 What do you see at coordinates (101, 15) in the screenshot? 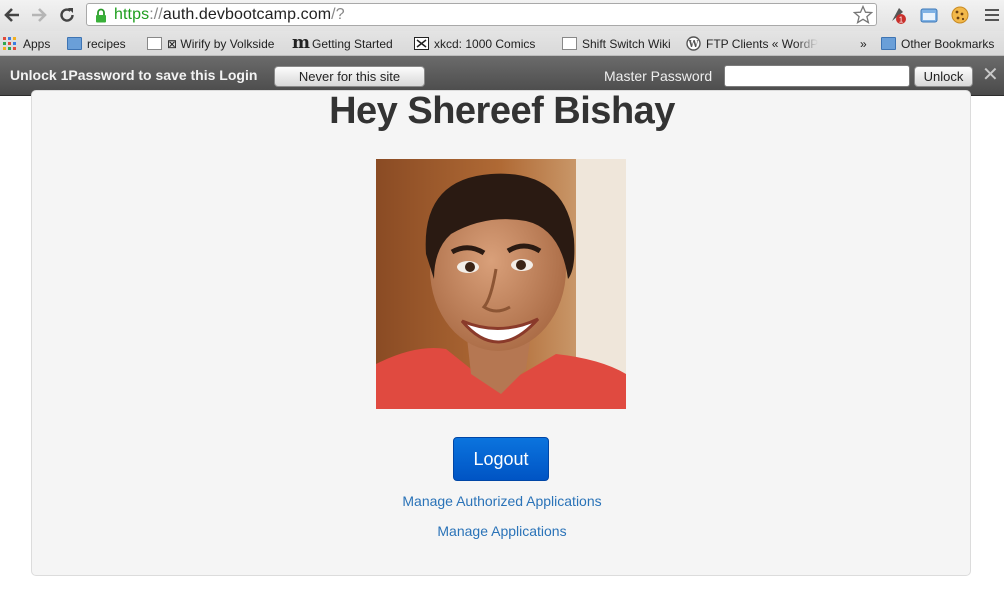
I see `lock-icon` at bounding box center [101, 15].